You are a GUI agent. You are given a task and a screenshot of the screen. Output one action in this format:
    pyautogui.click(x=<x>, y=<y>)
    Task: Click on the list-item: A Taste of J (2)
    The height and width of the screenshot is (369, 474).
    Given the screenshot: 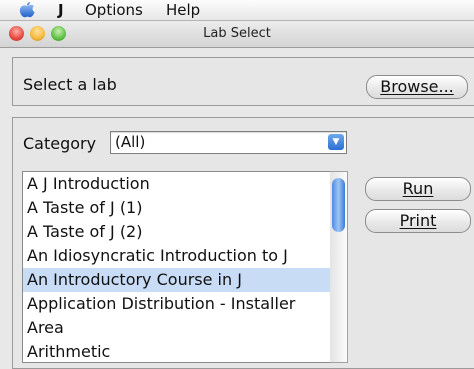 What is the action you would take?
    pyautogui.click(x=177, y=232)
    